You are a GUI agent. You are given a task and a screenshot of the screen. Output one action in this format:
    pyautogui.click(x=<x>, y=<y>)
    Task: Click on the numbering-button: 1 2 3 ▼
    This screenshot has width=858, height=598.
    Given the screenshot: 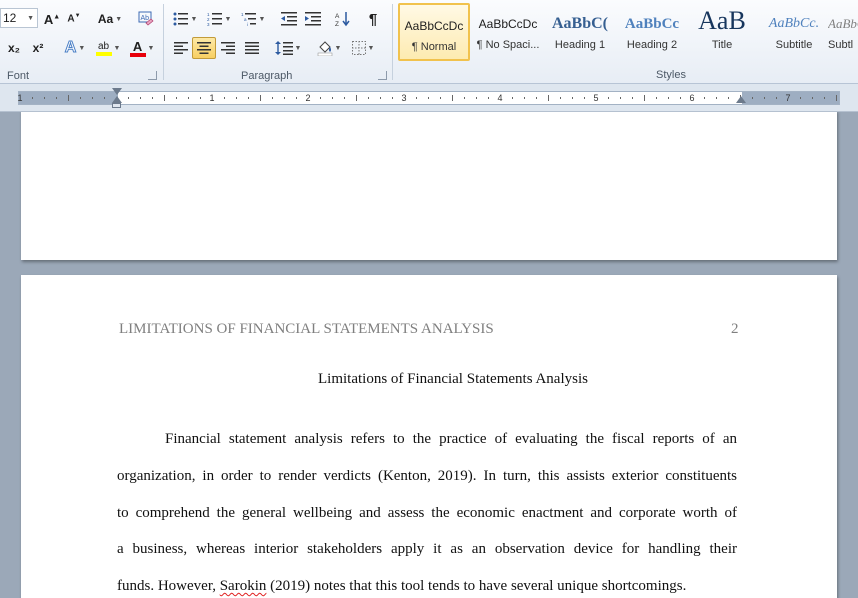 What is the action you would take?
    pyautogui.click(x=219, y=19)
    